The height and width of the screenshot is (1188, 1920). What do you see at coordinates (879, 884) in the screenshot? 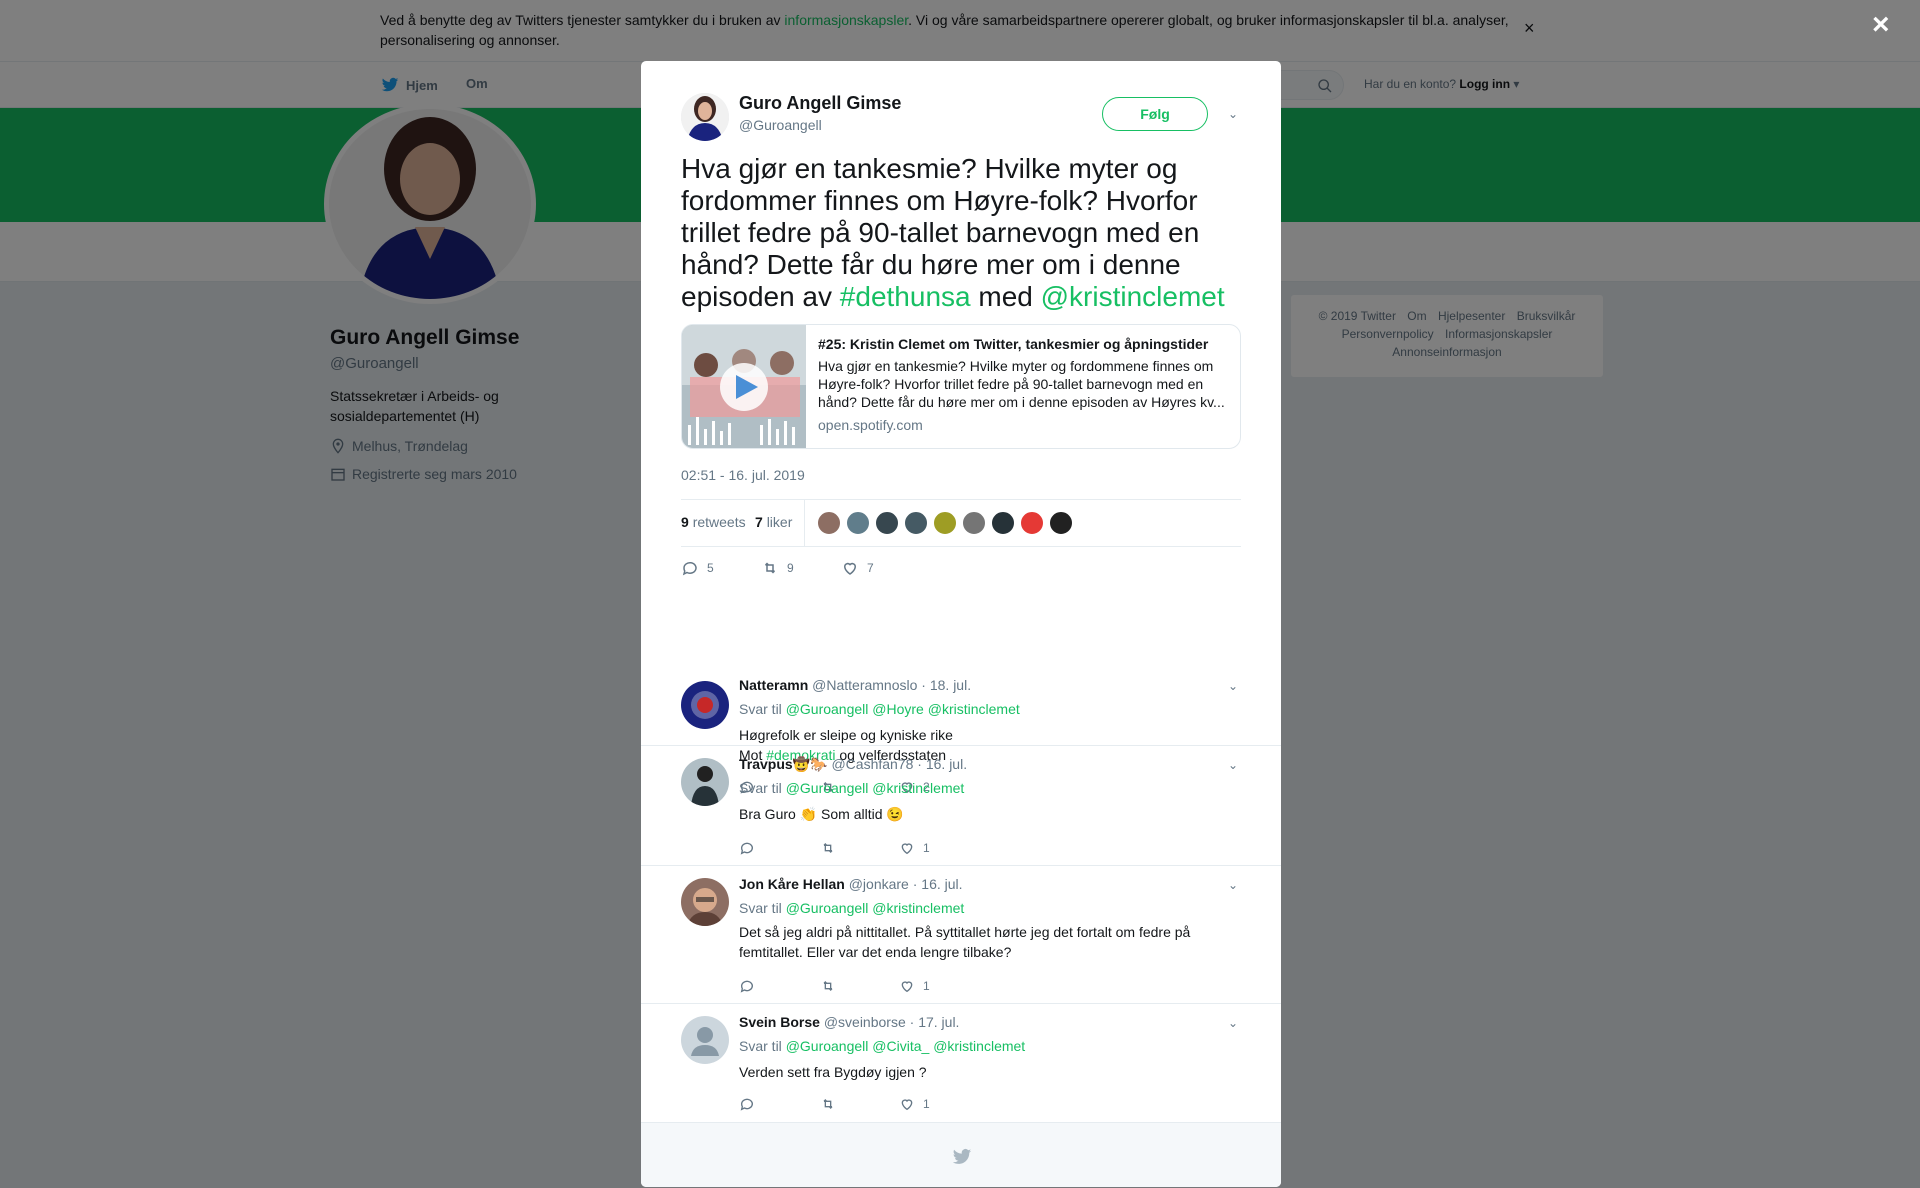
I see `reply-author-handle: @jonkare` at bounding box center [879, 884].